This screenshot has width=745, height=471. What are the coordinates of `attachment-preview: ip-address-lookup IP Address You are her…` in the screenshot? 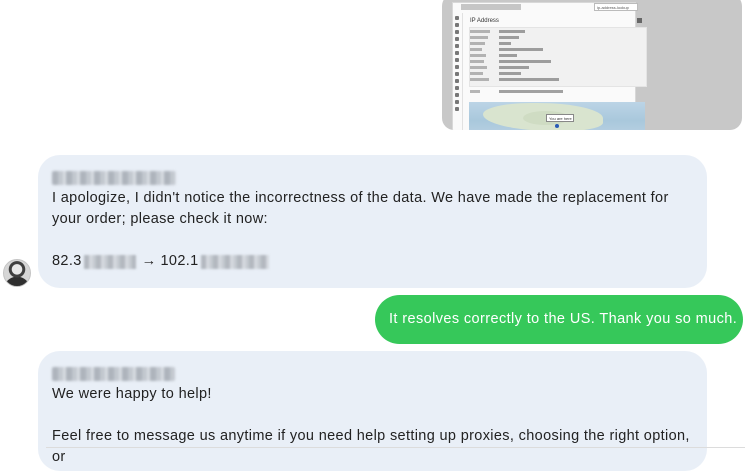 It's located at (549, 66).